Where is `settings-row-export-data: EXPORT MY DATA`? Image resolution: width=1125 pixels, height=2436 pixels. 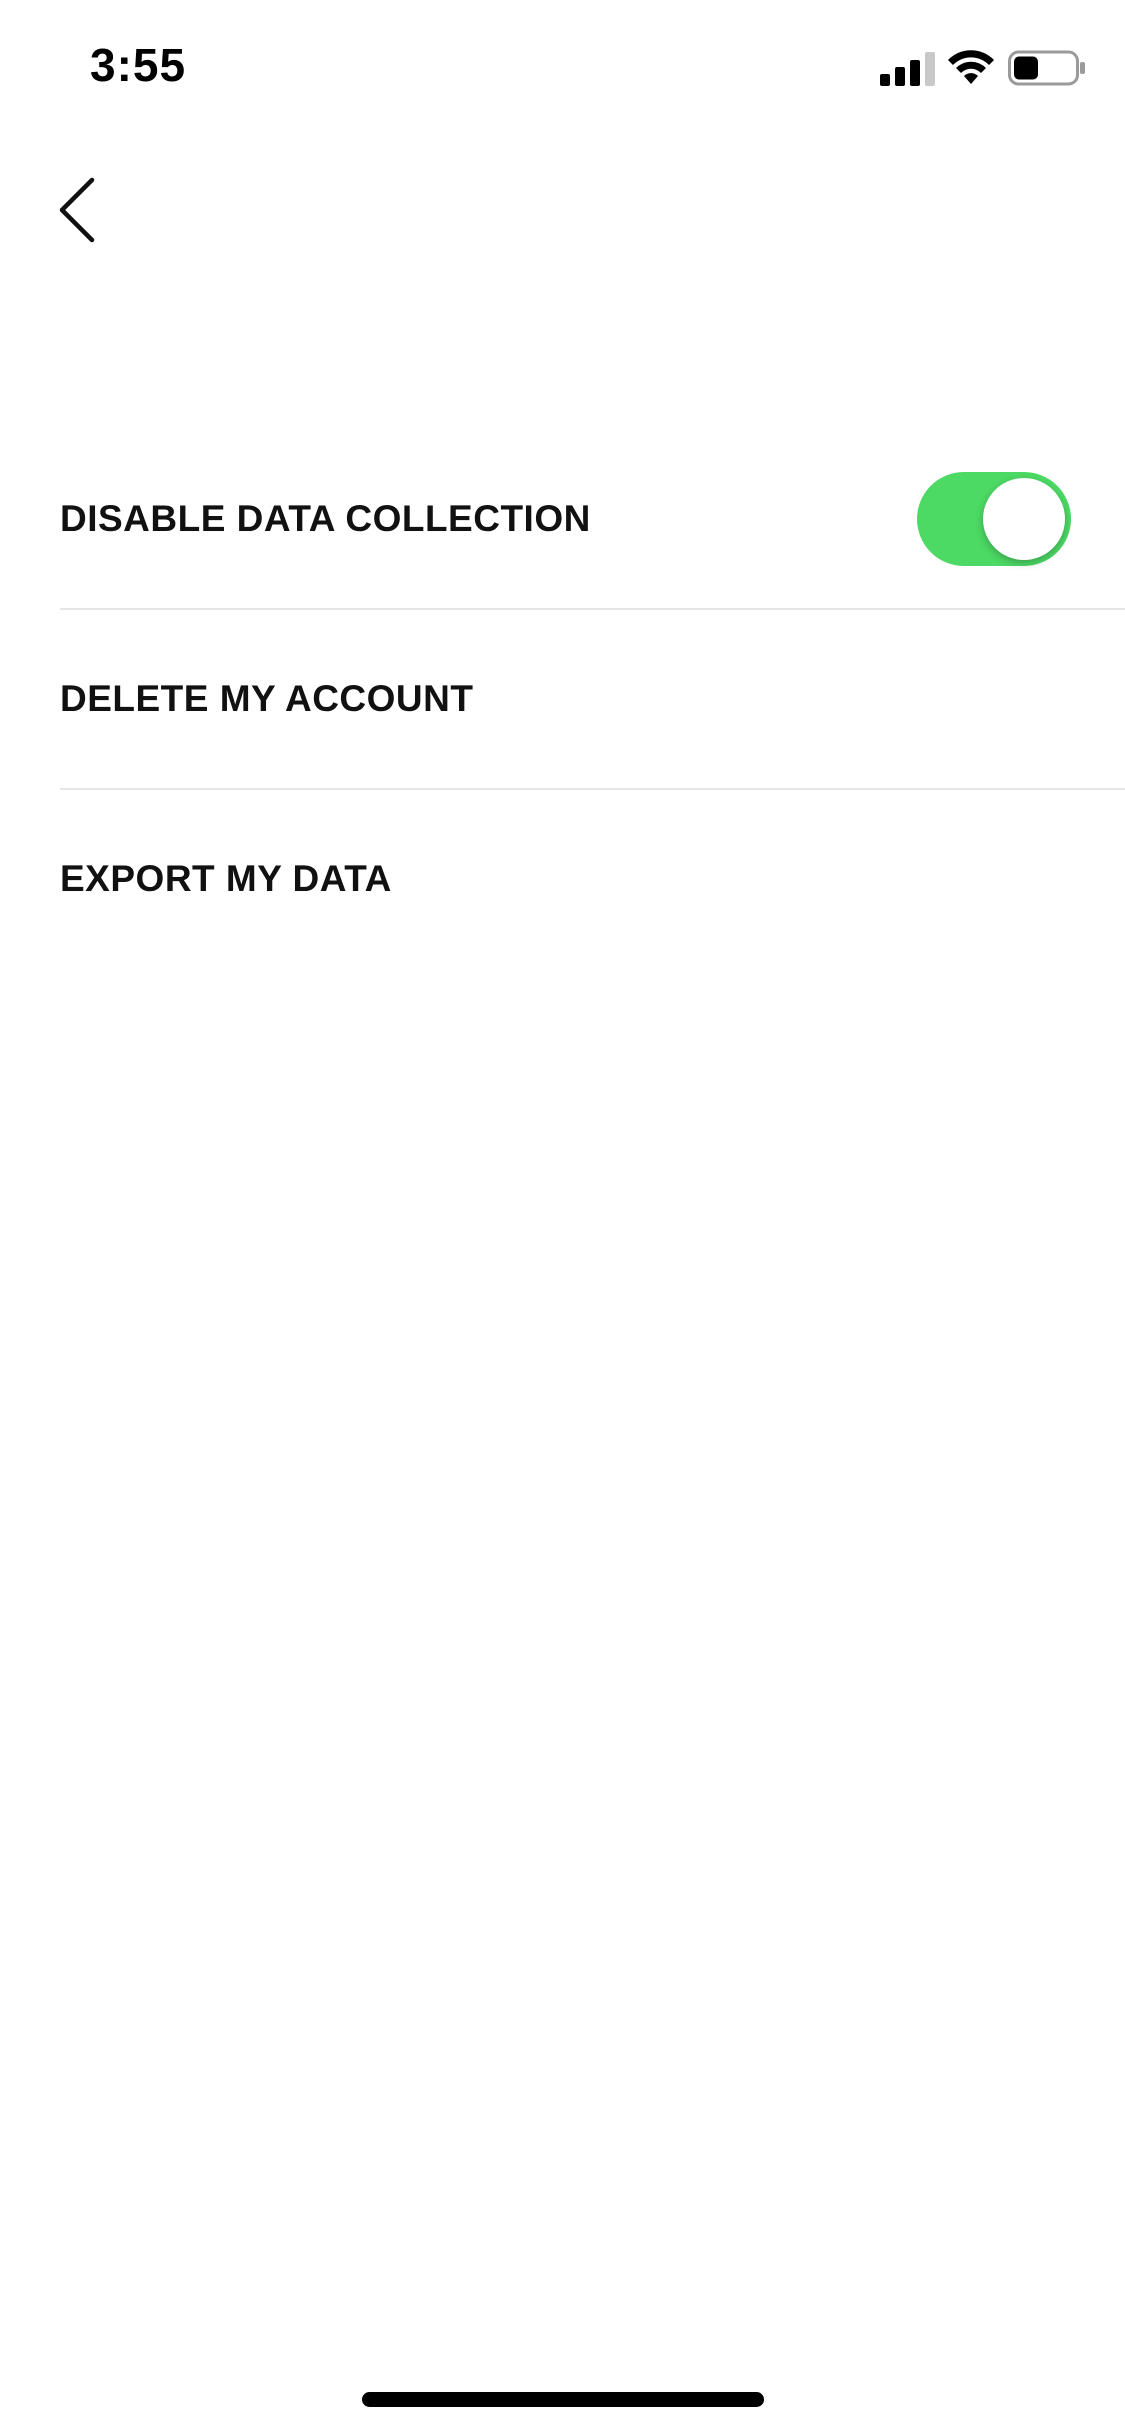 settings-row-export-data: EXPORT MY DATA is located at coordinates (592, 879).